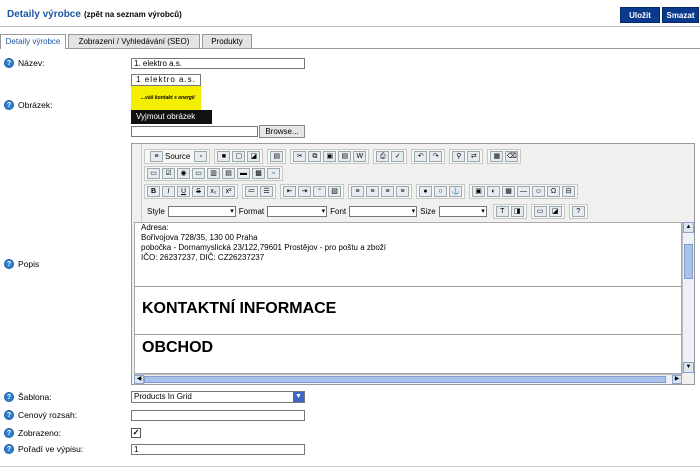 Image resolution: width=700 pixels, height=475 pixels. Describe the element at coordinates (319, 191) in the screenshot. I see `blockquote-icon: “` at that location.